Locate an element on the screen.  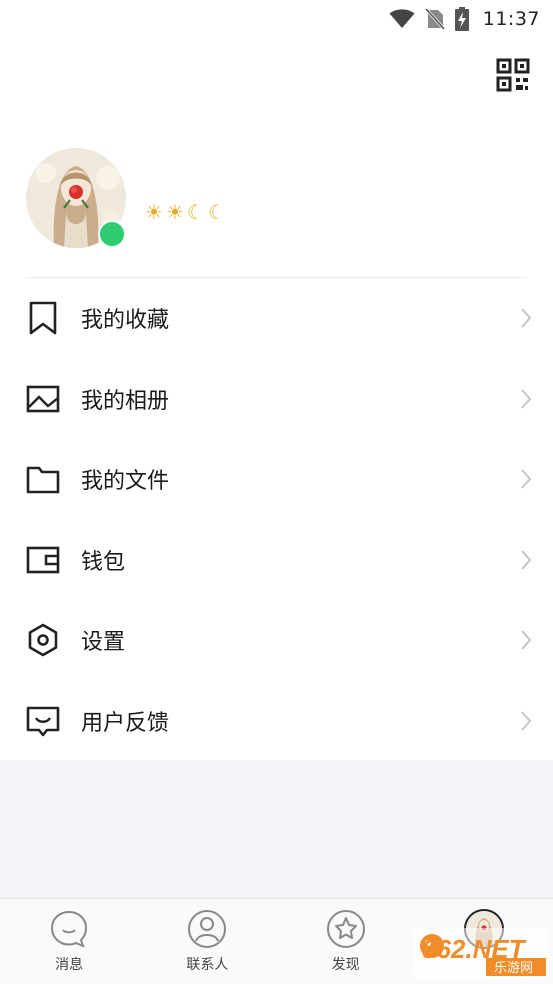
tab-label: 联系人 is located at coordinates (207, 965).